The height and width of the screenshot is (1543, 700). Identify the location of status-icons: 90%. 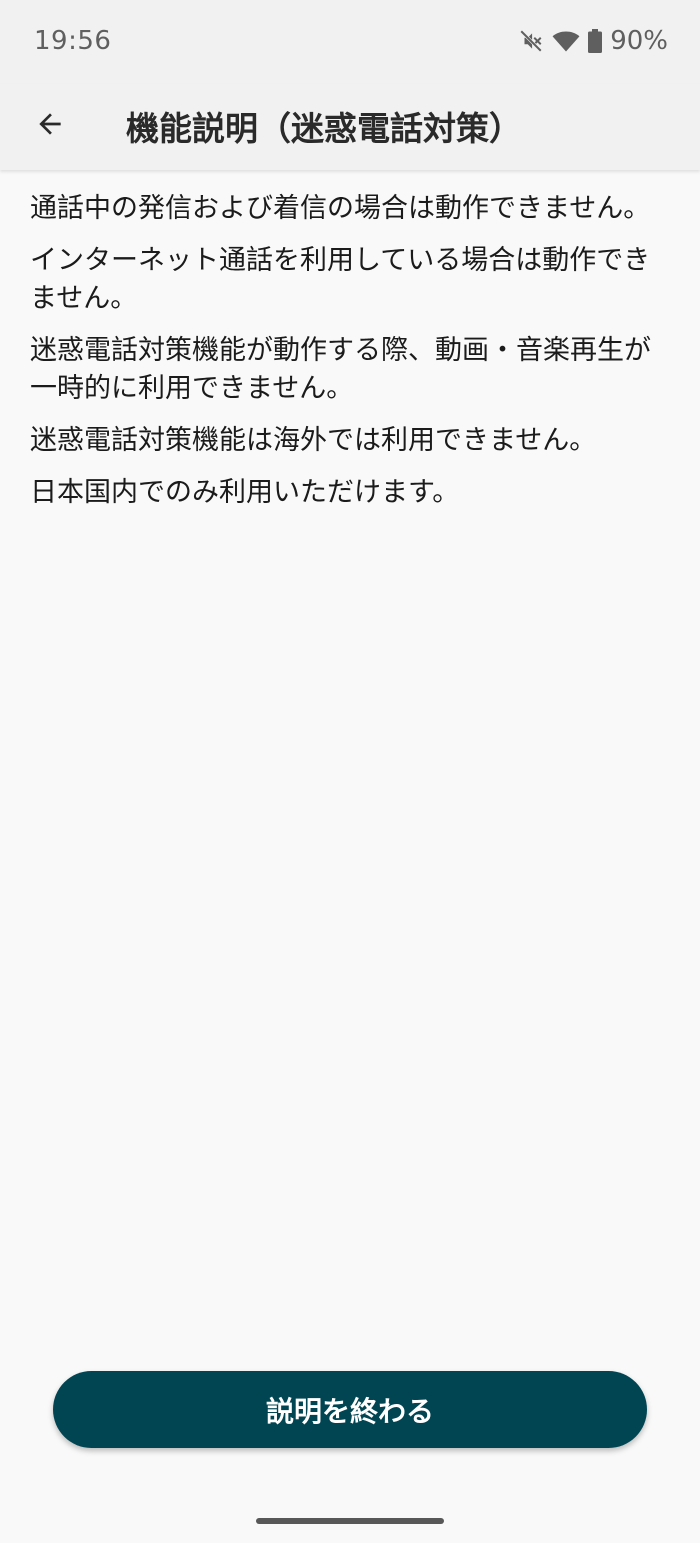
(593, 41).